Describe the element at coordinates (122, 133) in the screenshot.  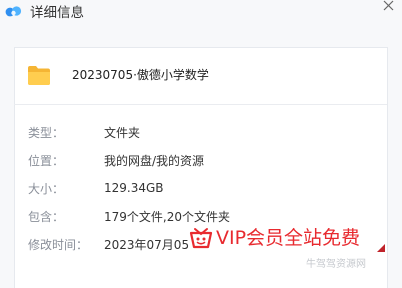
I see `type-value: 文件夹` at that location.